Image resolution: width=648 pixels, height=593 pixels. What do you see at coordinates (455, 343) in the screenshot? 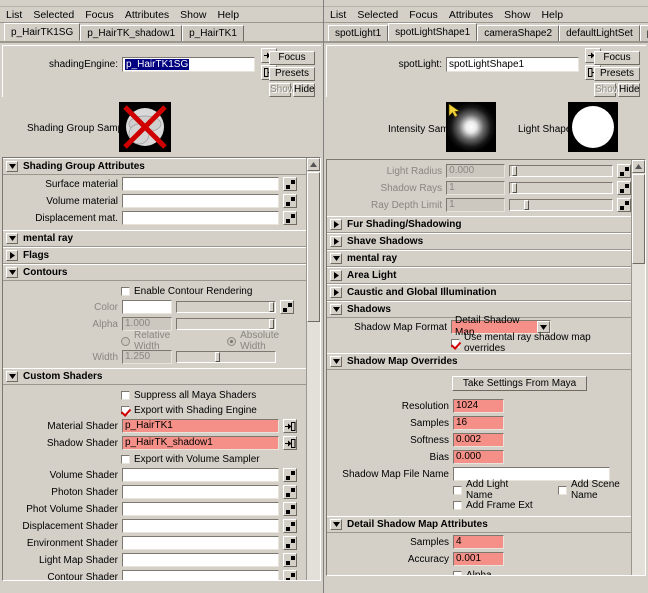
I see `use-mental-ray-overrides-checkbox` at bounding box center [455, 343].